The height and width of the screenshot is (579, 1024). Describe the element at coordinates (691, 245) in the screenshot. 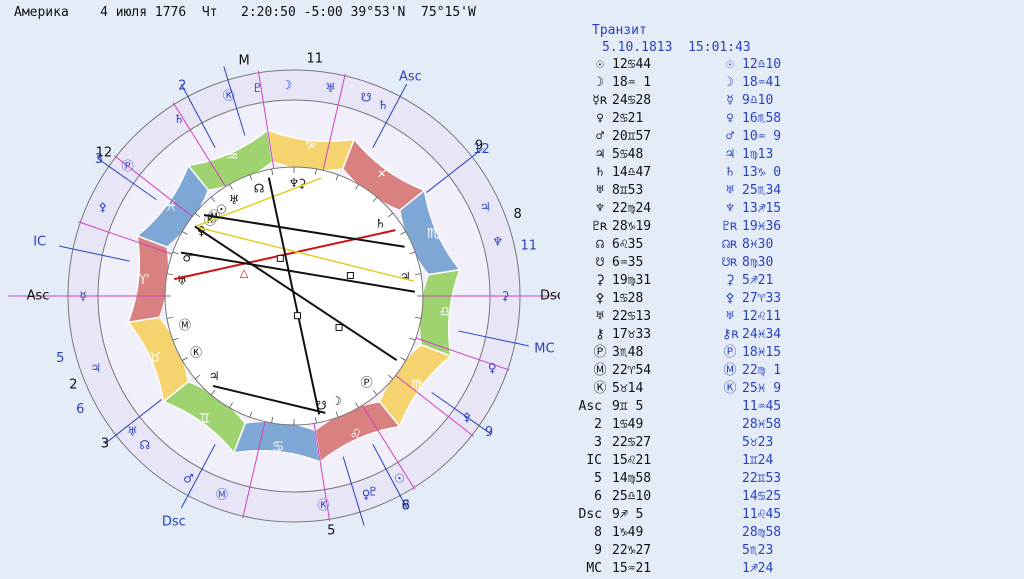

I see `planet-row: ☊ 6♌35 ☊ʀ 8♓30` at that location.